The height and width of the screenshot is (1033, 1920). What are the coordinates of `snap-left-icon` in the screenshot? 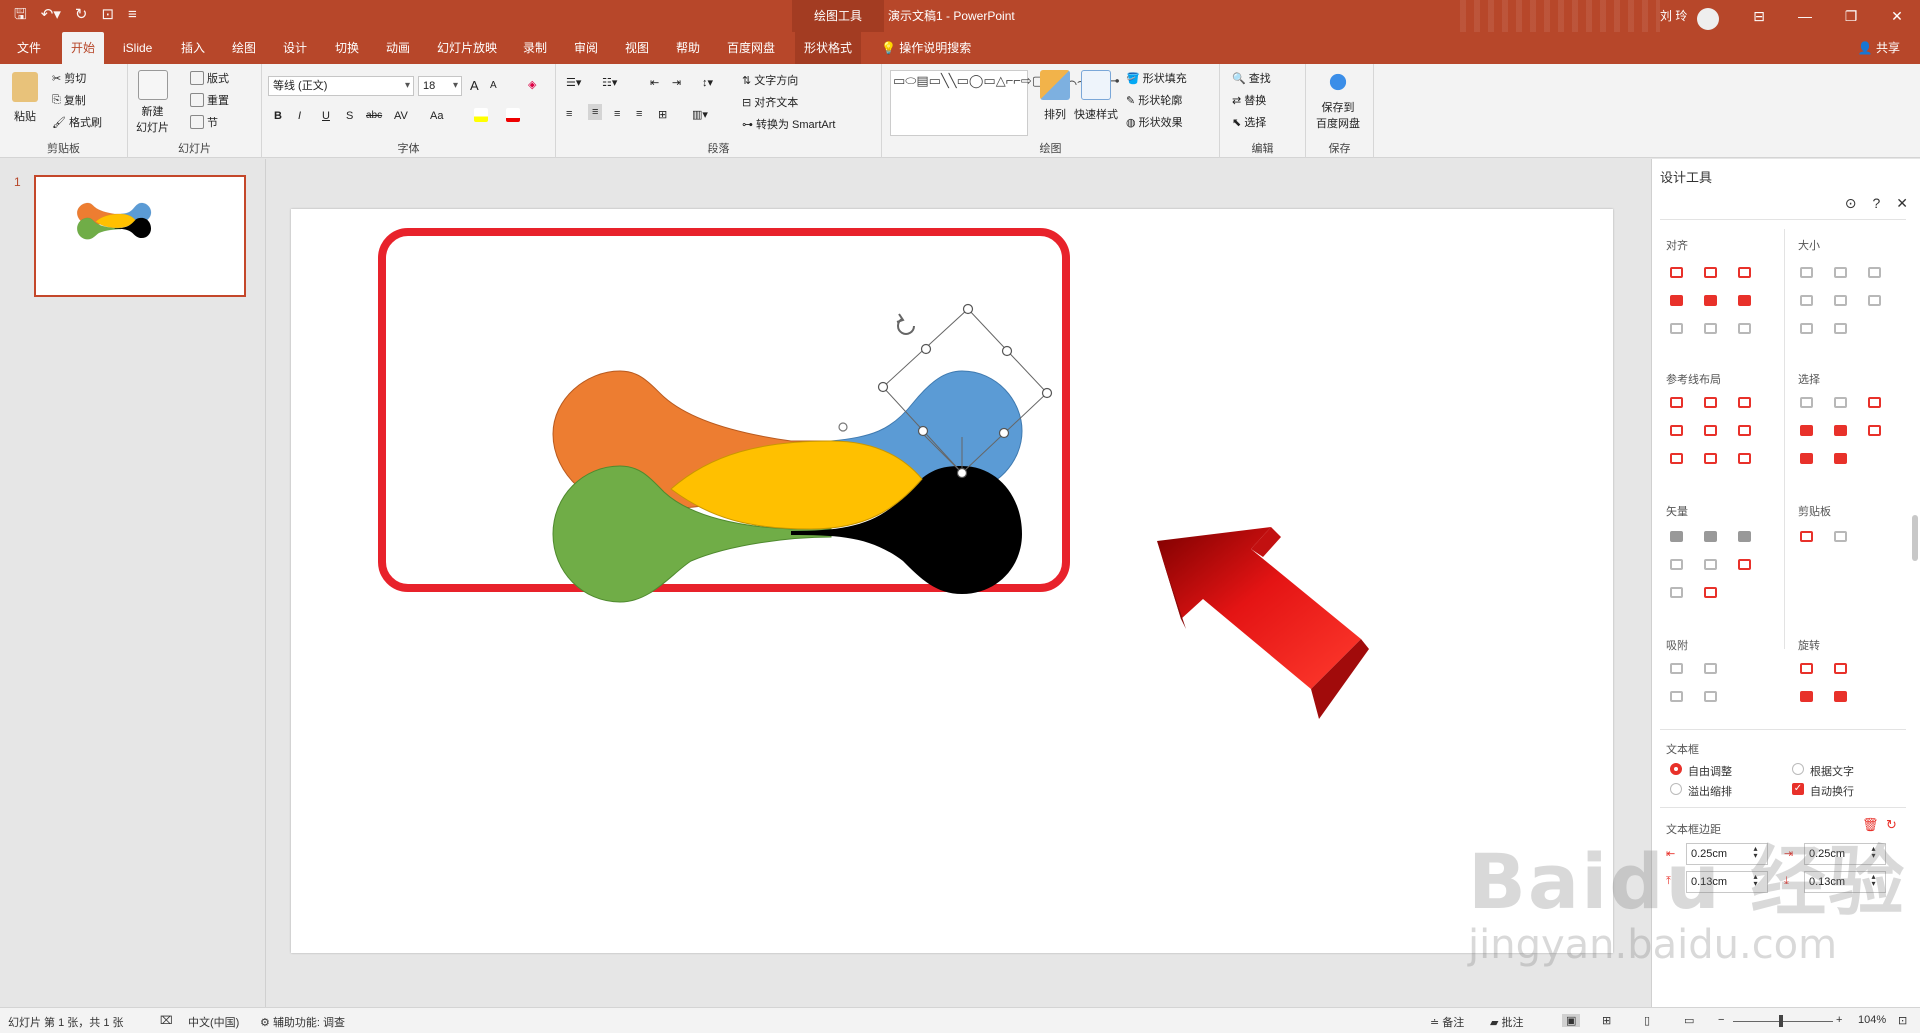 It's located at (1676, 668).